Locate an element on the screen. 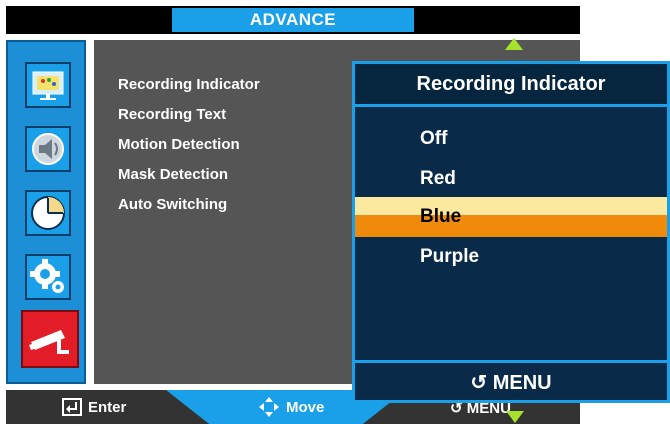 Image resolution: width=670 pixels, height=424 pixels. gears-icon is located at coordinates (47, 276).